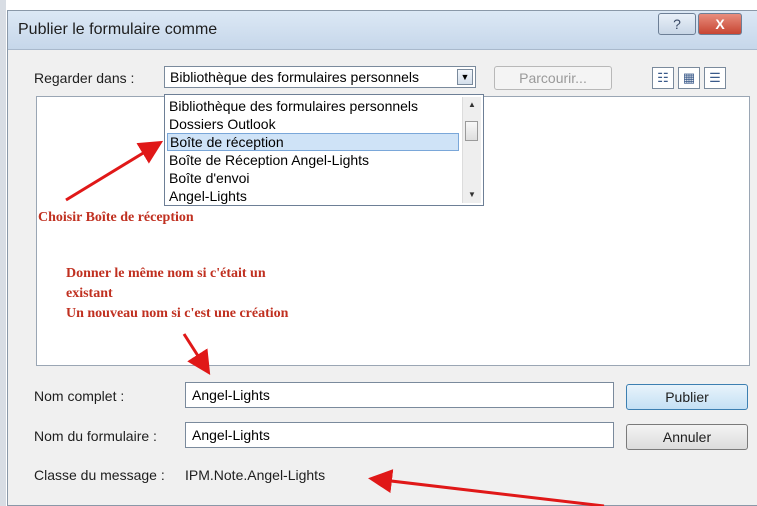 This screenshot has width=757, height=506. Describe the element at coordinates (677, 24) in the screenshot. I see `help-button: ?` at that location.